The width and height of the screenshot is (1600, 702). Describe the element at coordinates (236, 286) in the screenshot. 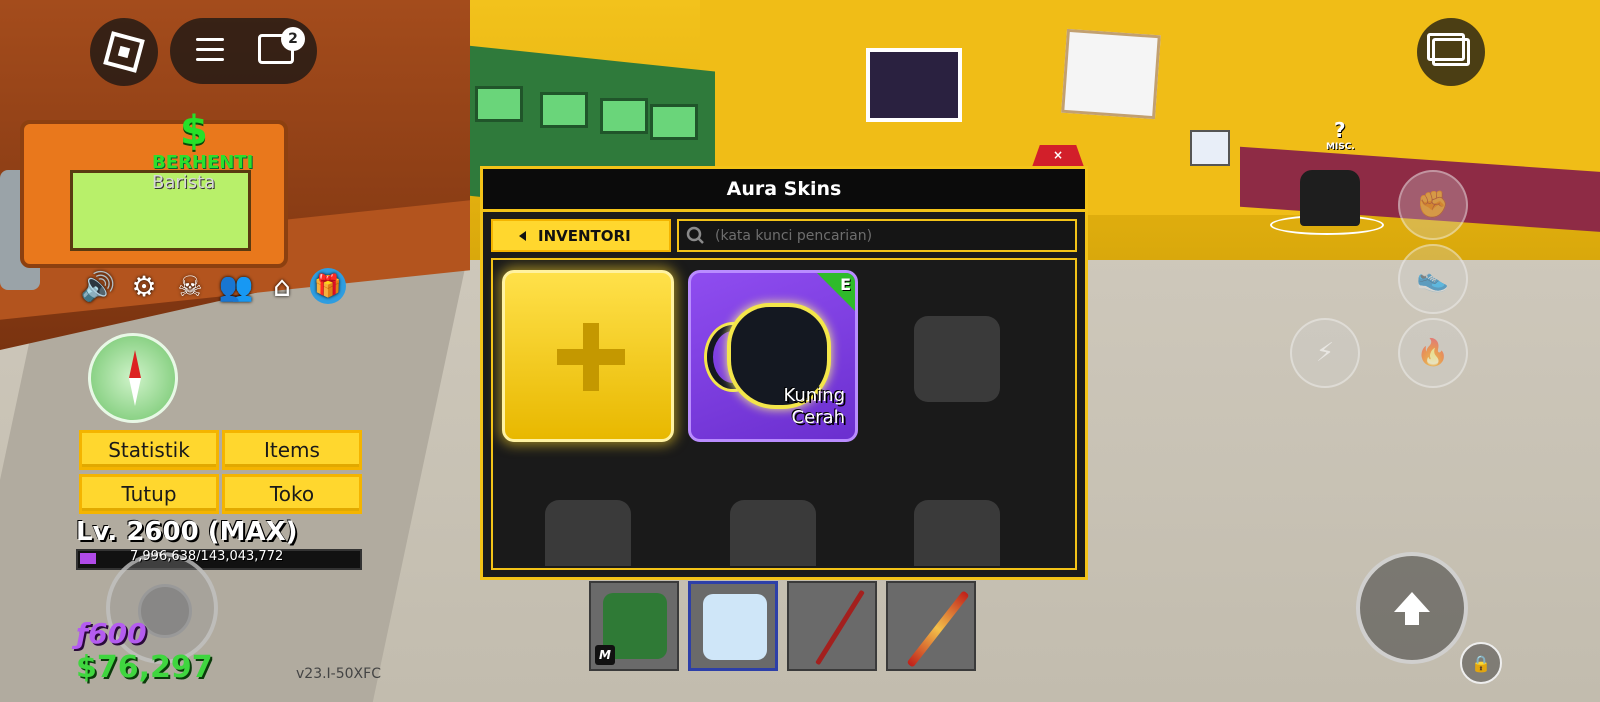

I see `crew-icon: 👥` at that location.